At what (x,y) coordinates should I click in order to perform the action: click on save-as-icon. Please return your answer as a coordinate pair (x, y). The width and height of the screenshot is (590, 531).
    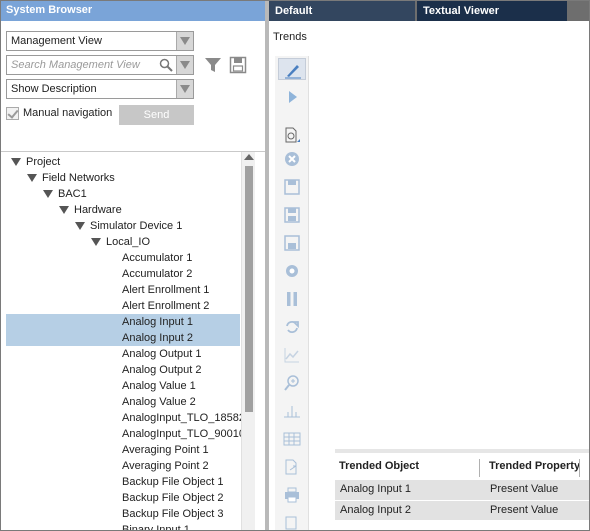
    Looking at the image, I should click on (292, 215).